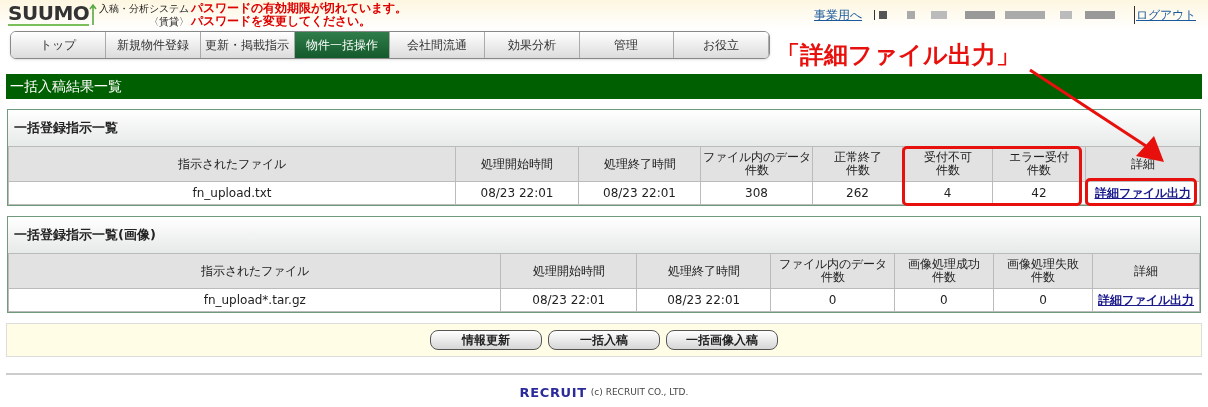 Image resolution: width=1208 pixels, height=407 pixels. What do you see at coordinates (553, 393) in the screenshot?
I see `footer-logo: RECRUIT` at bounding box center [553, 393].